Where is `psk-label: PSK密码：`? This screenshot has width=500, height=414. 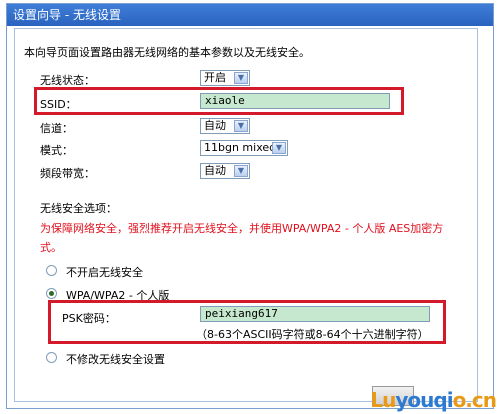 psk-label: PSK密码： is located at coordinates (89, 318).